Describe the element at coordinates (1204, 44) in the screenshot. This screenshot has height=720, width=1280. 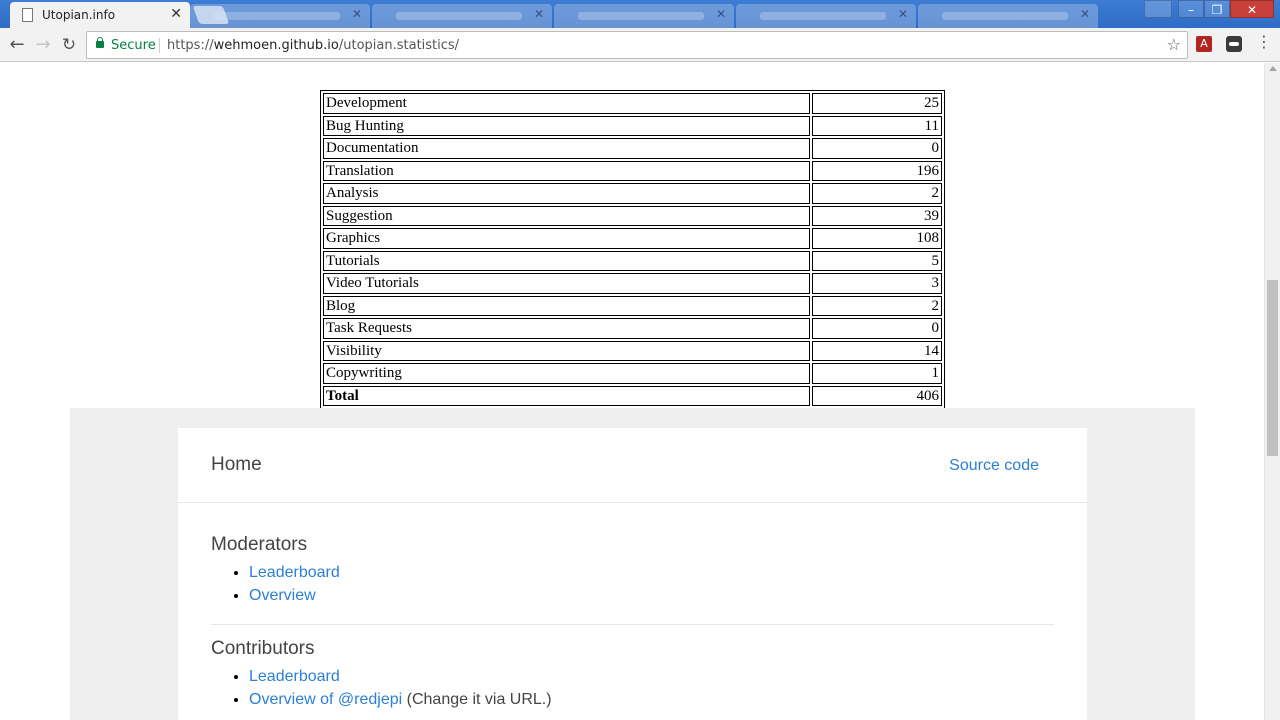
I see `pdf-extension-icon: A` at that location.